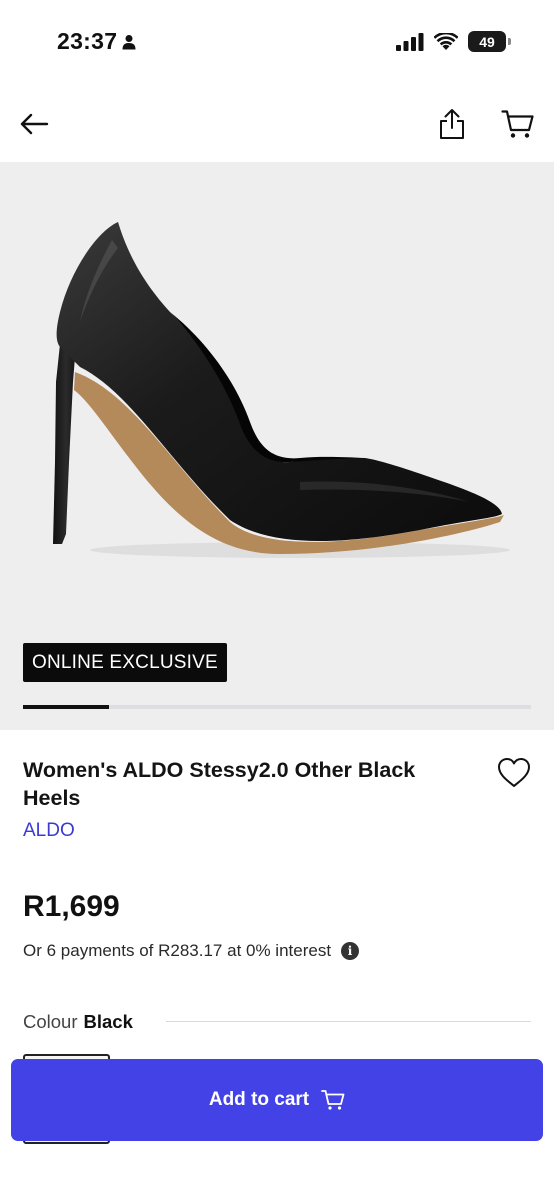 This screenshot has height=1200, width=554. I want to click on heart-icon, so click(514, 772).